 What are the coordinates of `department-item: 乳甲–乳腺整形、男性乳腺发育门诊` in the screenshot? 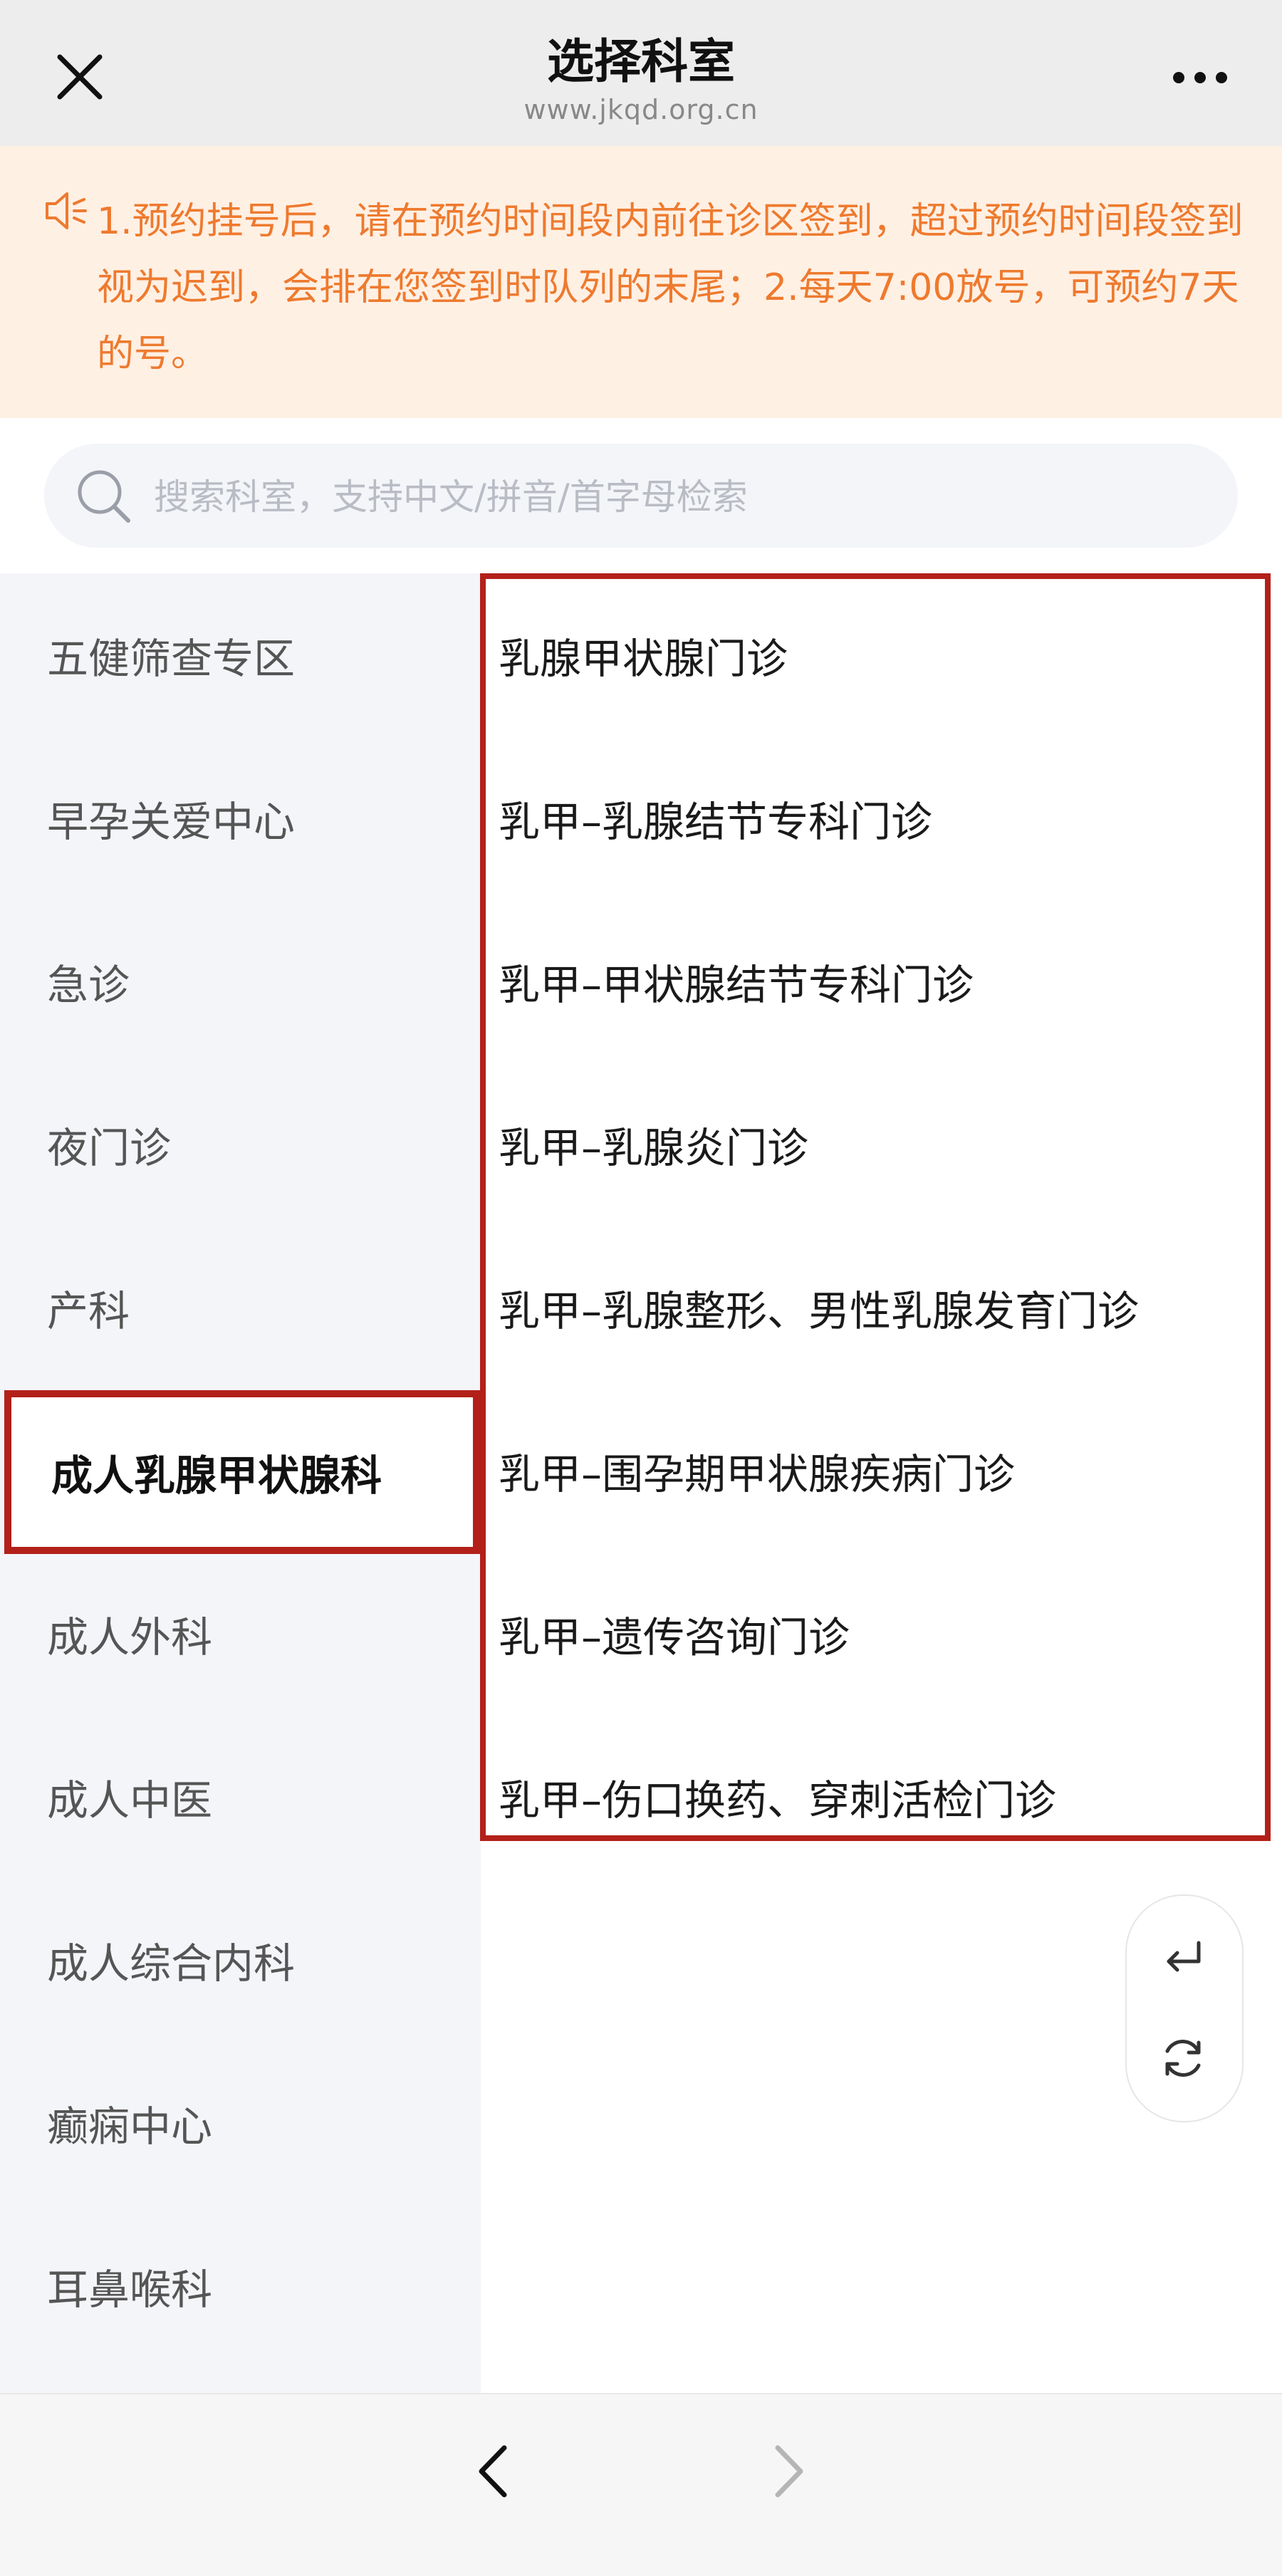 It's located at (869, 1307).